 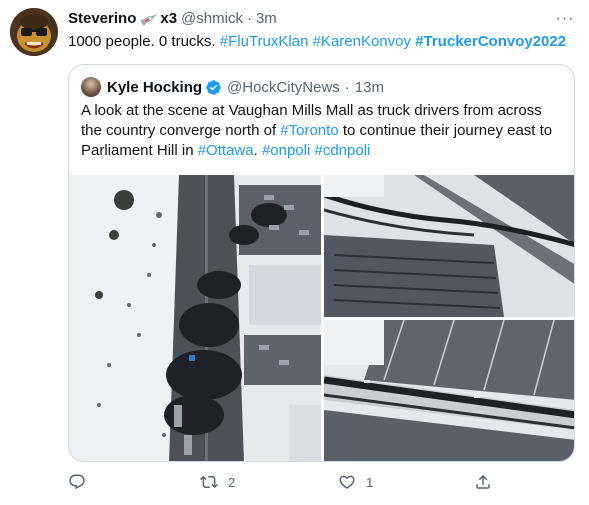 I want to click on tweet-actions-bar: 2 1, so click(x=288, y=482).